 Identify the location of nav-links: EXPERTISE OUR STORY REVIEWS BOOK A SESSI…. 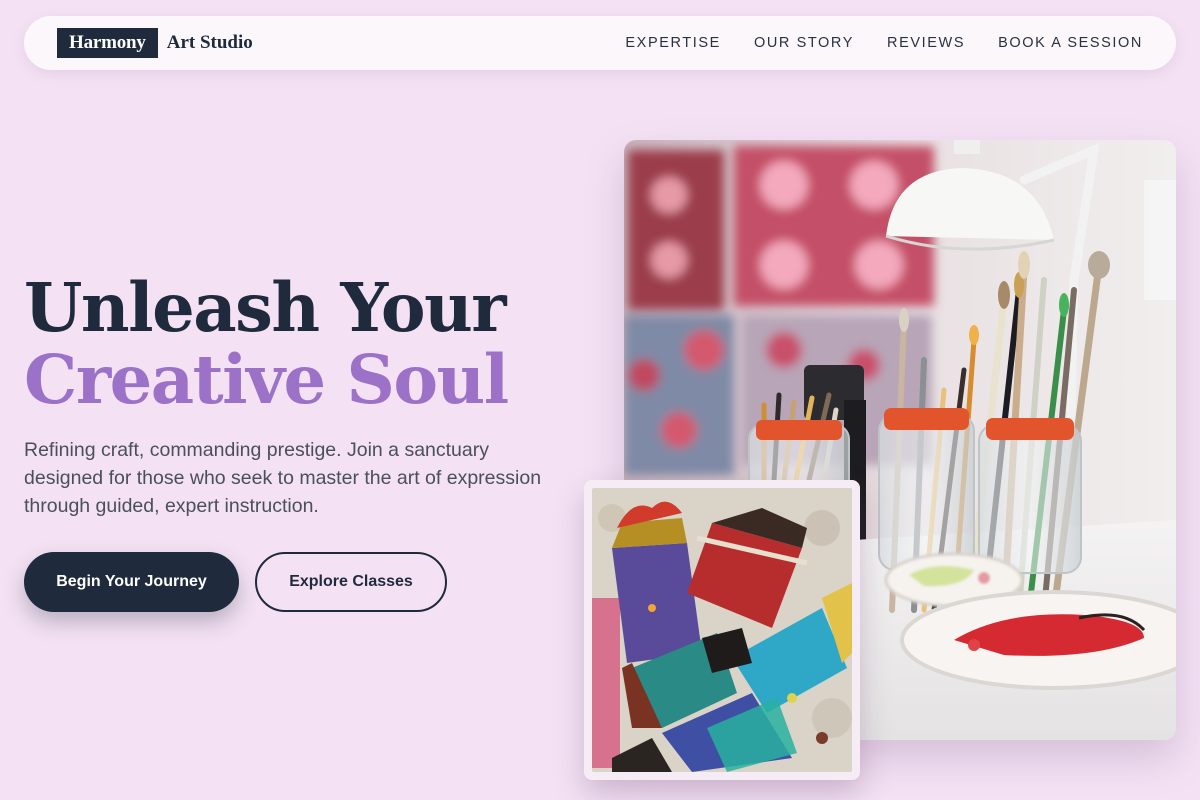
(884, 43).